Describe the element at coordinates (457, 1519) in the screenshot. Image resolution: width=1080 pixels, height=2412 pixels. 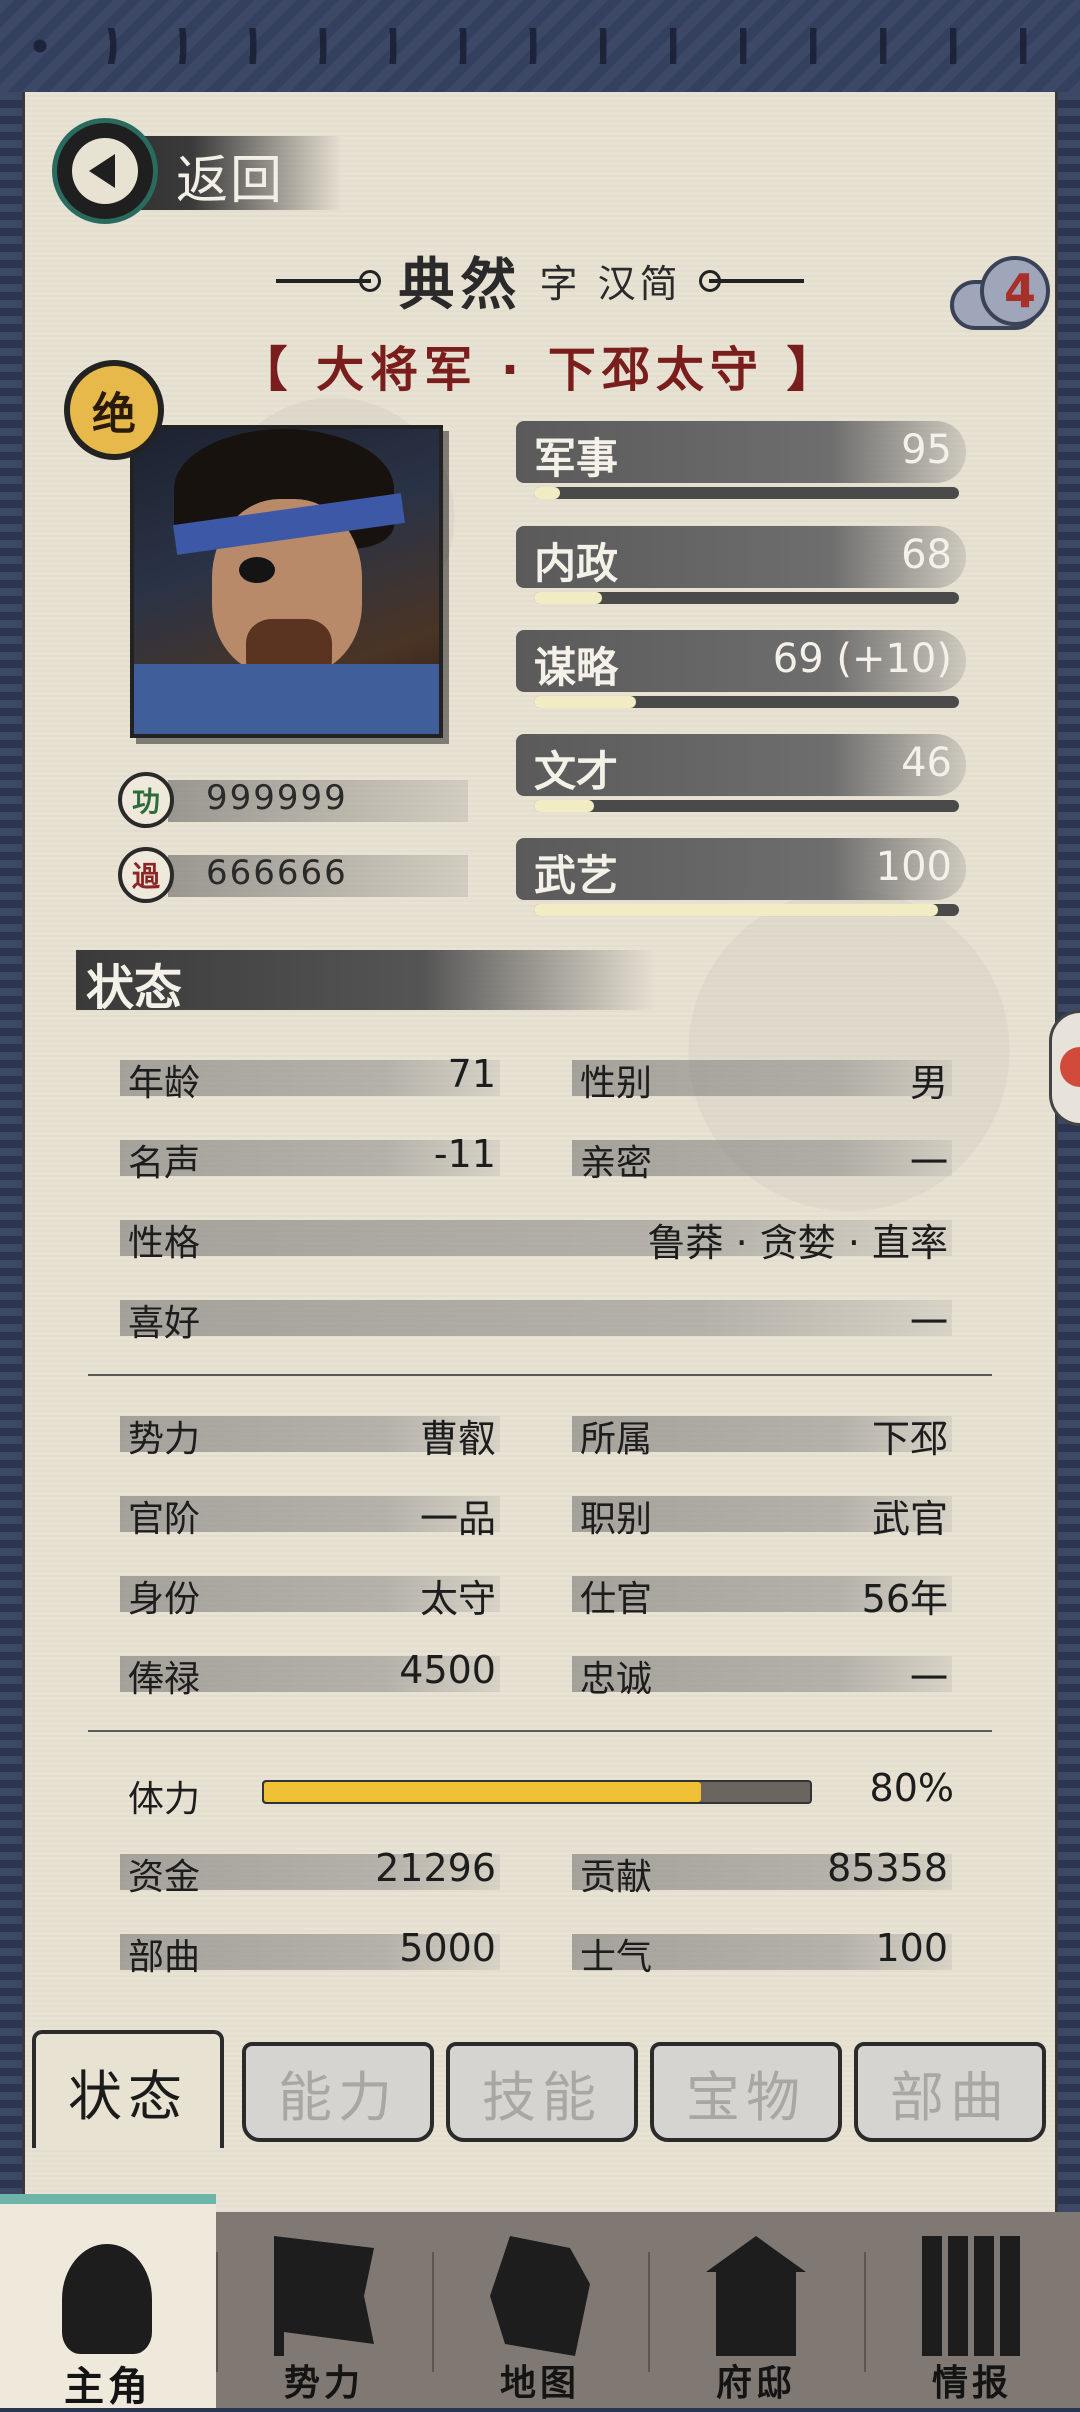
I see `info-value: 一品` at that location.